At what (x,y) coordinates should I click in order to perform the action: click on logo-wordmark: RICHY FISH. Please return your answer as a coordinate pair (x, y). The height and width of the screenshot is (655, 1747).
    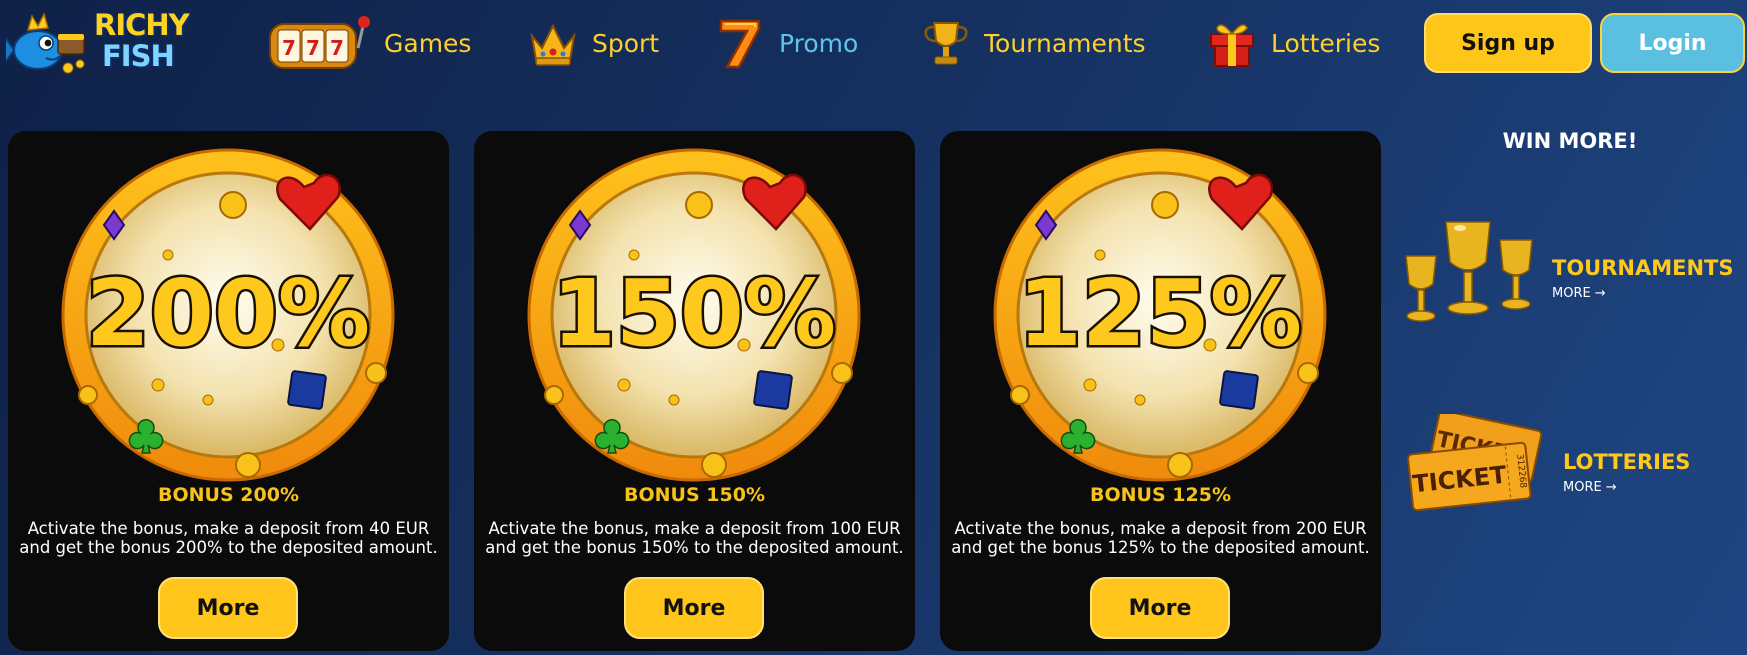
    Looking at the image, I should click on (149, 41).